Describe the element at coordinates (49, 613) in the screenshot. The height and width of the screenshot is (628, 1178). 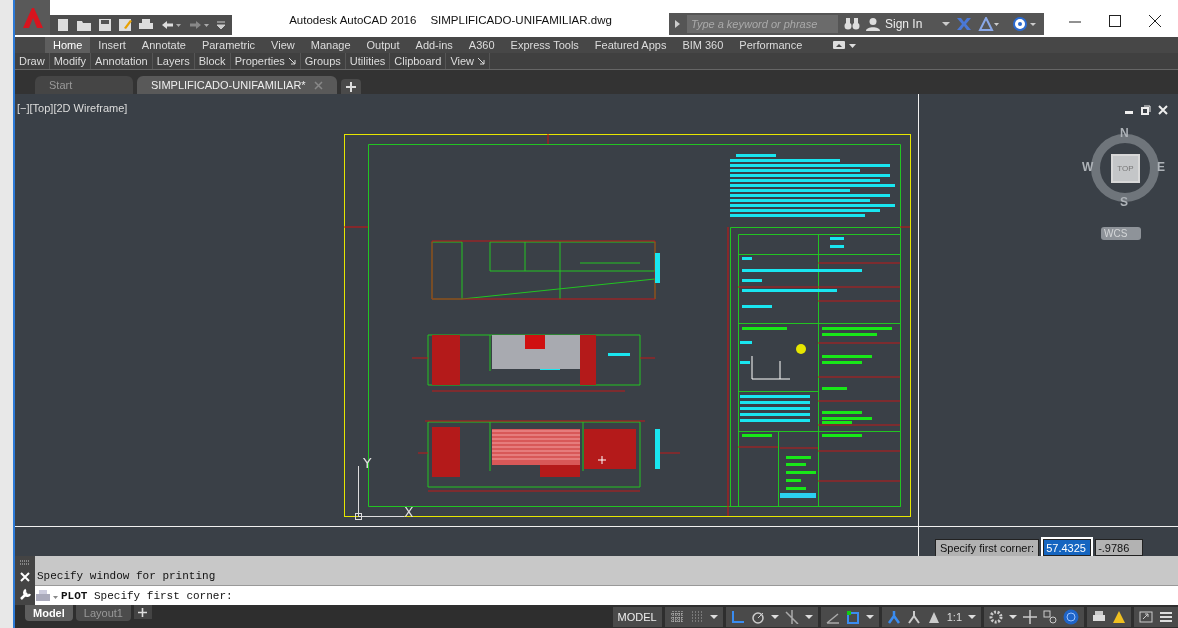
I see `layout-tab: Model` at that location.